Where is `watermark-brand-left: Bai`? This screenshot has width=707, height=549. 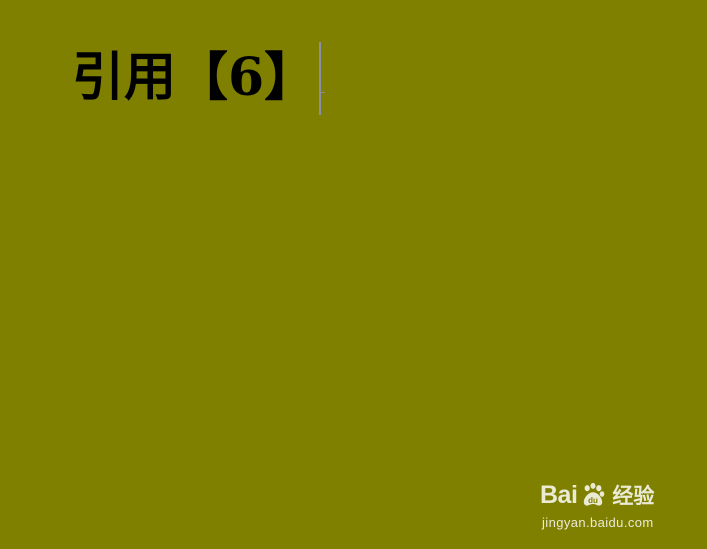 watermark-brand-left: Bai is located at coordinates (559, 494).